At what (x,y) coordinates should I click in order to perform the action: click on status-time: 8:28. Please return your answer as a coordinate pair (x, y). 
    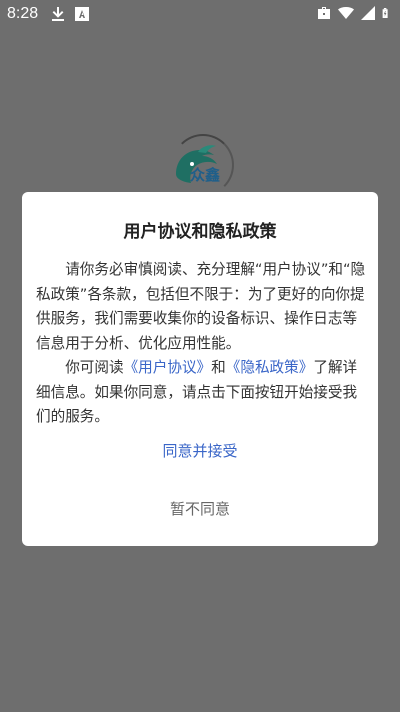
    Looking at the image, I should click on (23, 13).